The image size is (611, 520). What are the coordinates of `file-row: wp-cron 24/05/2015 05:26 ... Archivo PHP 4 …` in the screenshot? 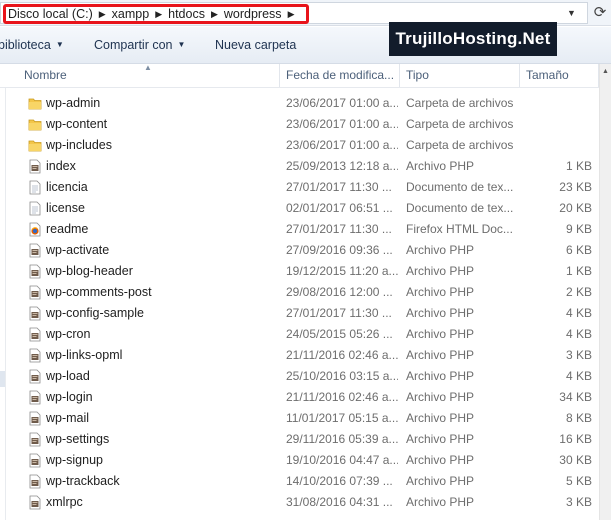 It's located at (302, 334).